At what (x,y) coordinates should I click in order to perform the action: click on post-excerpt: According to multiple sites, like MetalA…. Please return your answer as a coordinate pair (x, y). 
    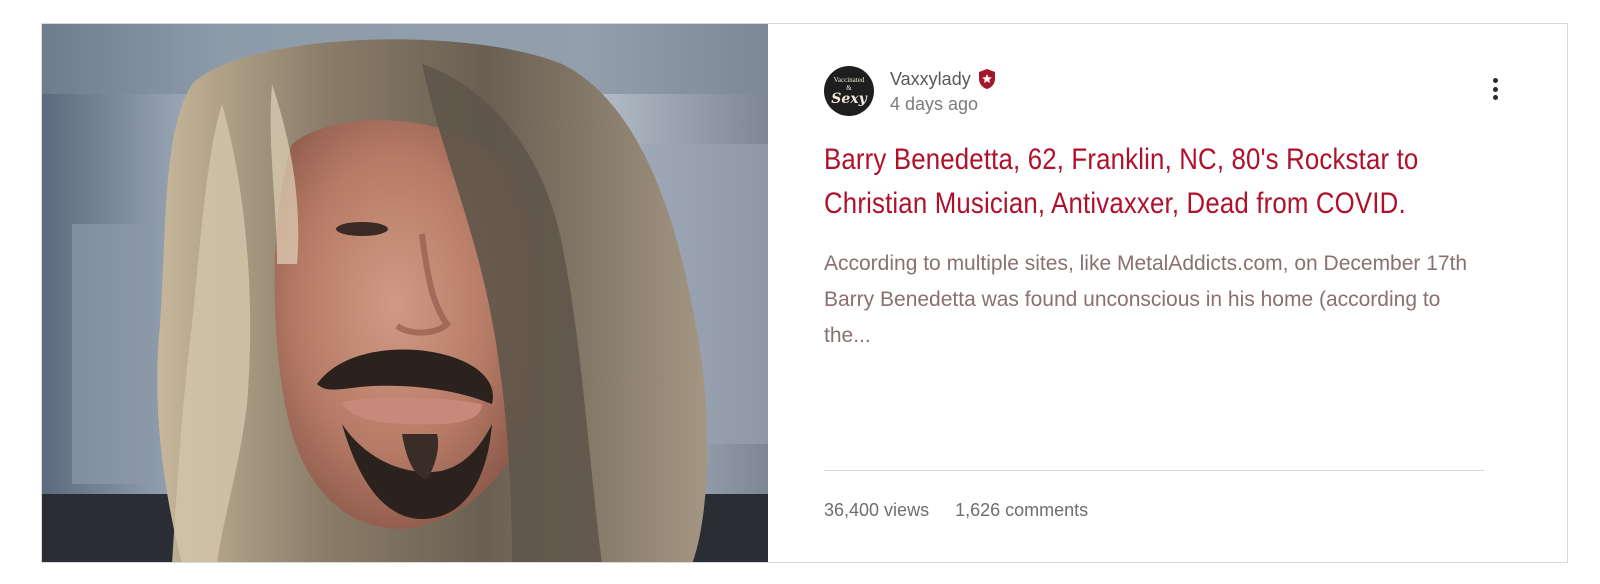
    Looking at the image, I should click on (1154, 300).